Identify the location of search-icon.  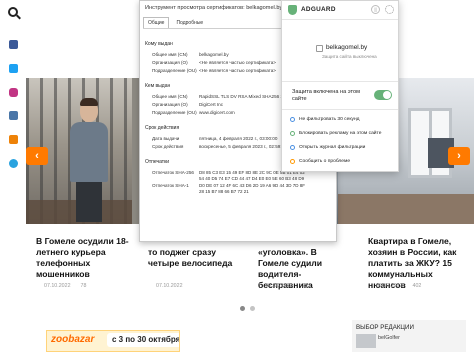
(13, 12).